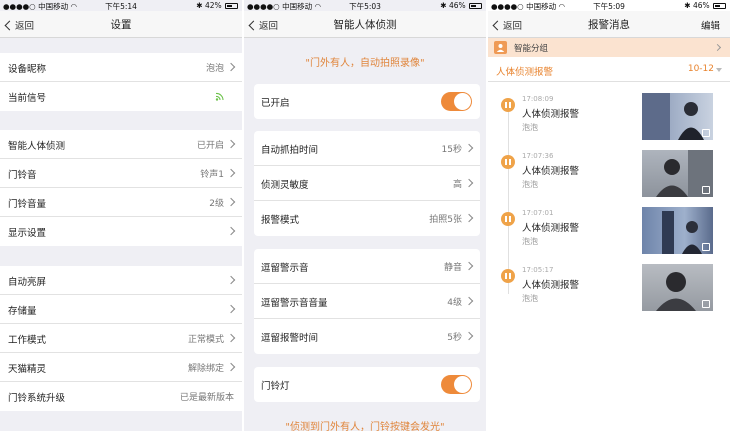 The image size is (730, 431). I want to click on alarm-mode-row: 报警模式 拍照5张, so click(367, 218).